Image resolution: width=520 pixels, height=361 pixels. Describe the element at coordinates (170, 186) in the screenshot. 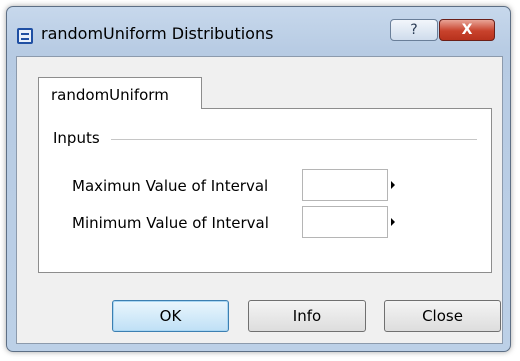

I see `max-value-label: Maximun Value of Interval` at that location.